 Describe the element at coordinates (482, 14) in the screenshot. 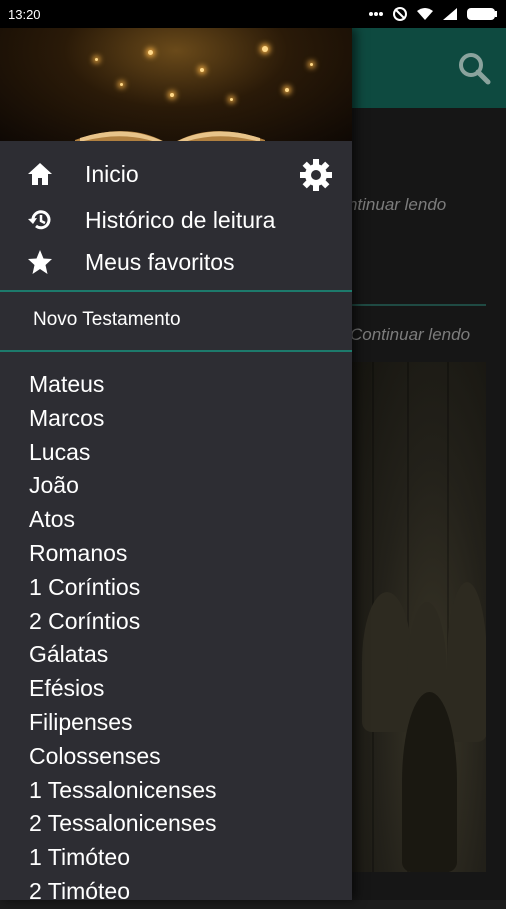

I see `battery-icon` at that location.